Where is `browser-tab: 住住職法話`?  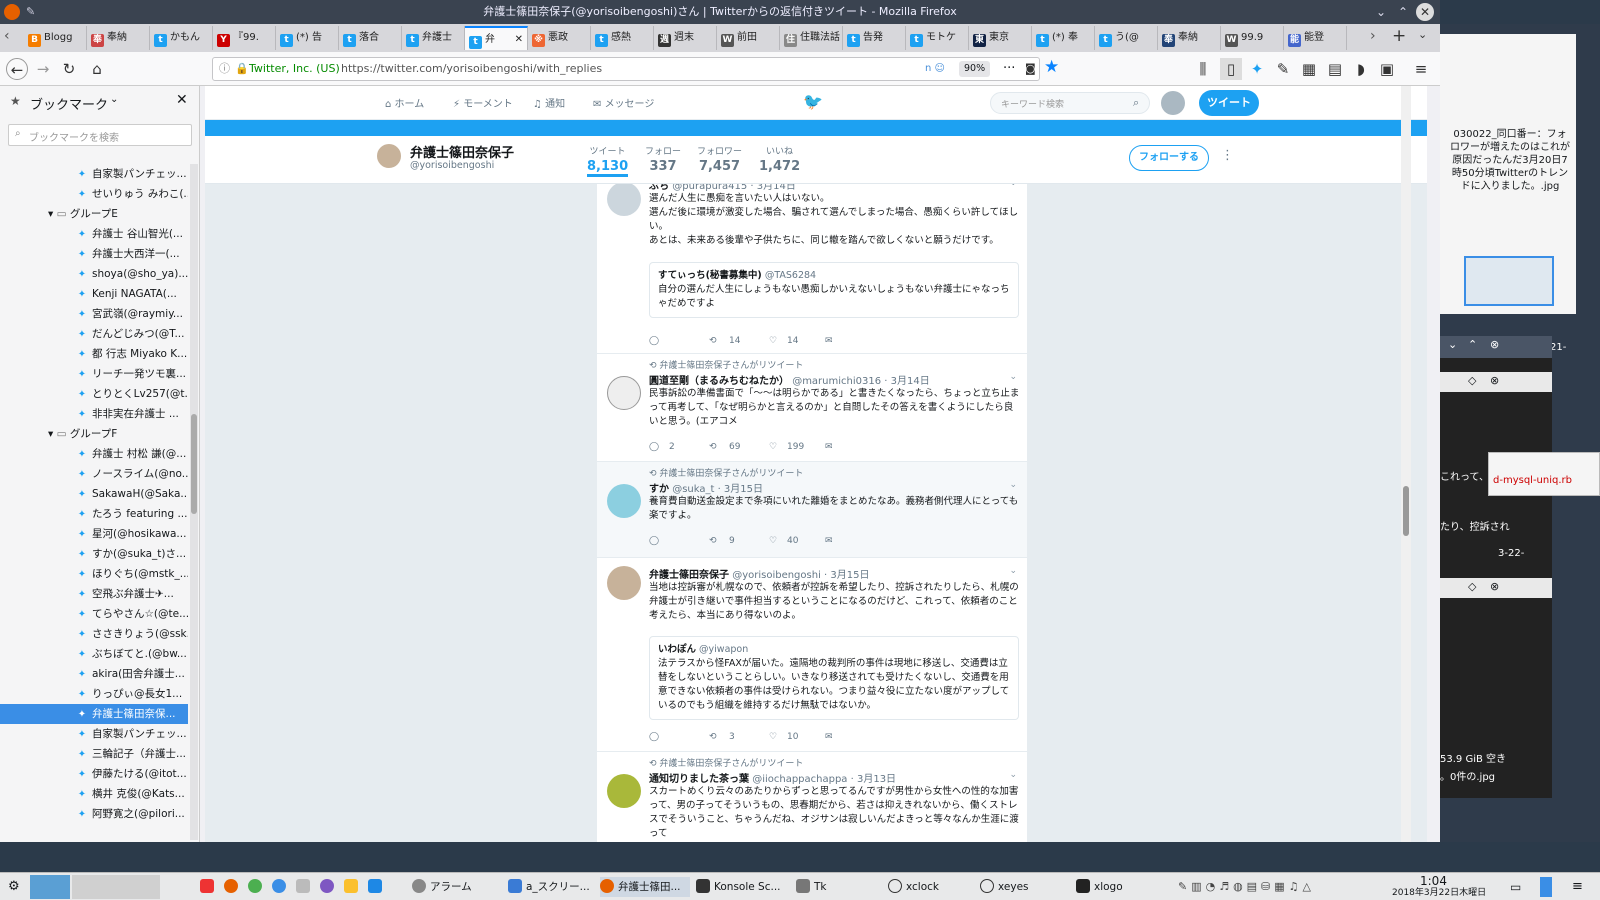
browser-tab: 住住職法話 is located at coordinates (811, 38).